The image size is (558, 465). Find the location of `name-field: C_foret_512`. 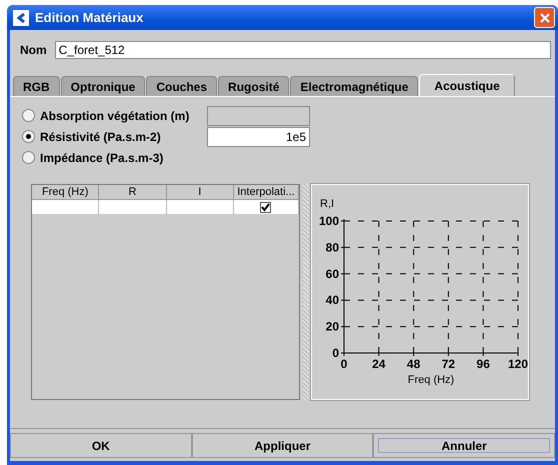

name-field: C_foret_512 is located at coordinates (302, 50).